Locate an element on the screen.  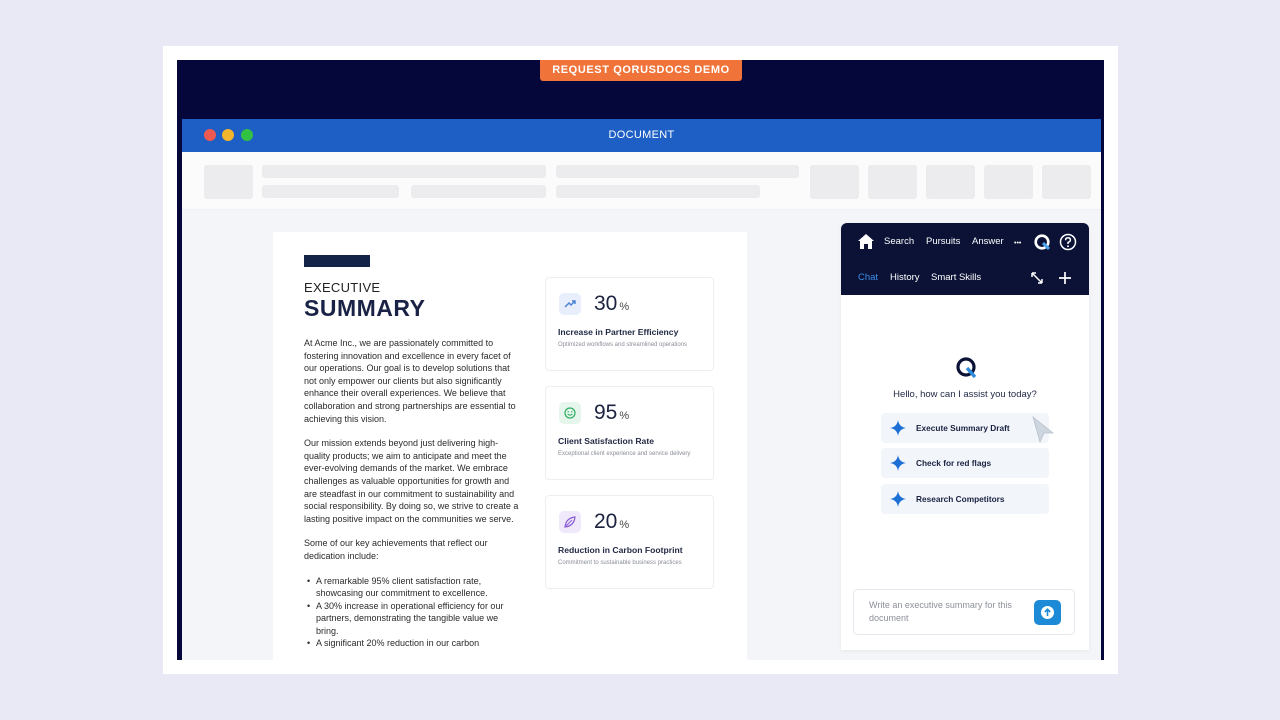
document-kicker: EXECUTIVE is located at coordinates (342, 287).